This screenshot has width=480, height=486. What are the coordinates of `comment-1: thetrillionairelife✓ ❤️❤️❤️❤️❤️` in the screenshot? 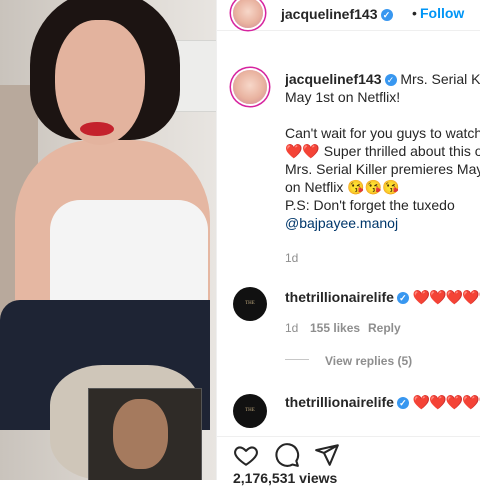 It's located at (382, 297).